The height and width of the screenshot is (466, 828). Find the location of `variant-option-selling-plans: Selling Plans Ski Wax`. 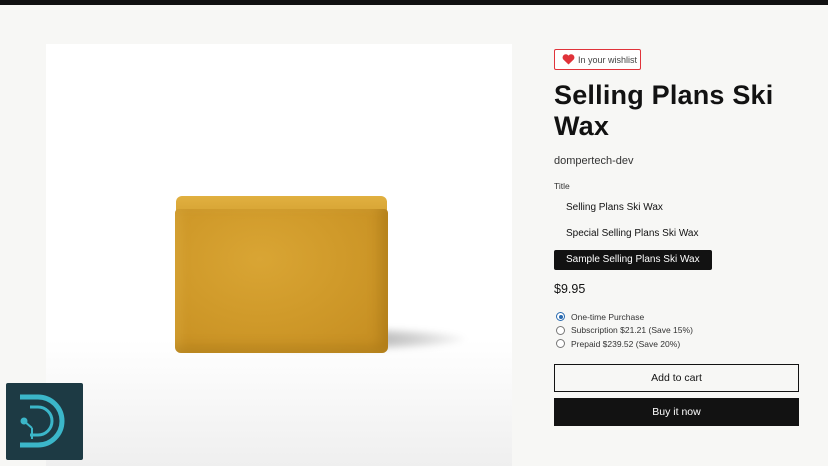

variant-option-selling-plans: Selling Plans Ski Wax is located at coordinates (614, 208).